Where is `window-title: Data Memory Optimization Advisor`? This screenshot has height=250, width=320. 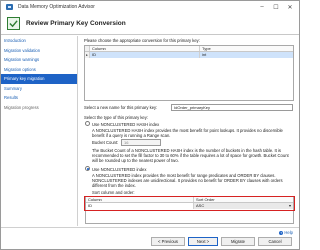
window-title: Data Memory Optimization Advisor is located at coordinates (56, 7).